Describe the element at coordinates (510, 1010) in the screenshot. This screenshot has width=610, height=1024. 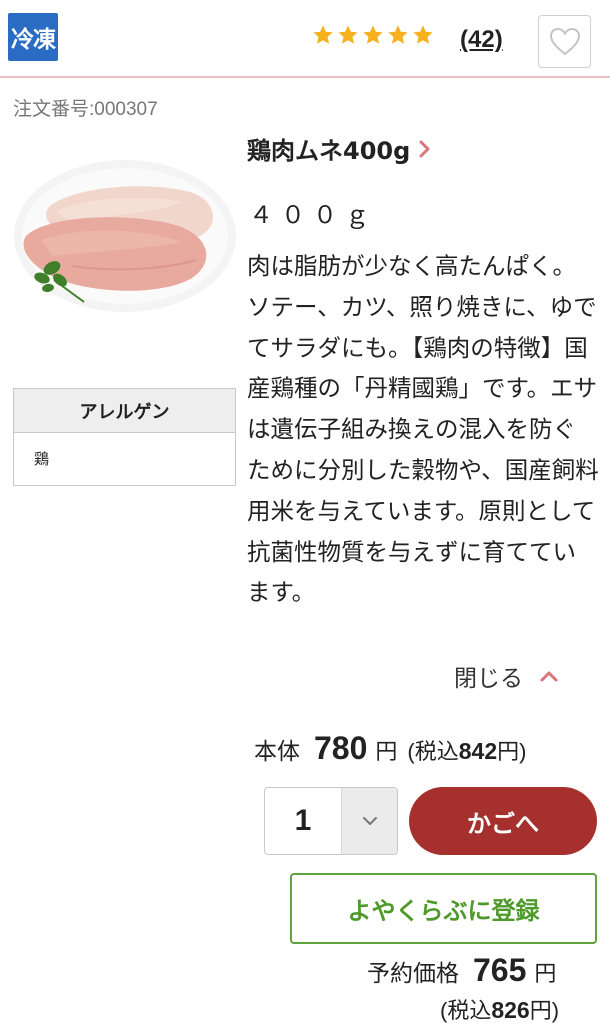
I see `reserve-tax-value: 826` at that location.